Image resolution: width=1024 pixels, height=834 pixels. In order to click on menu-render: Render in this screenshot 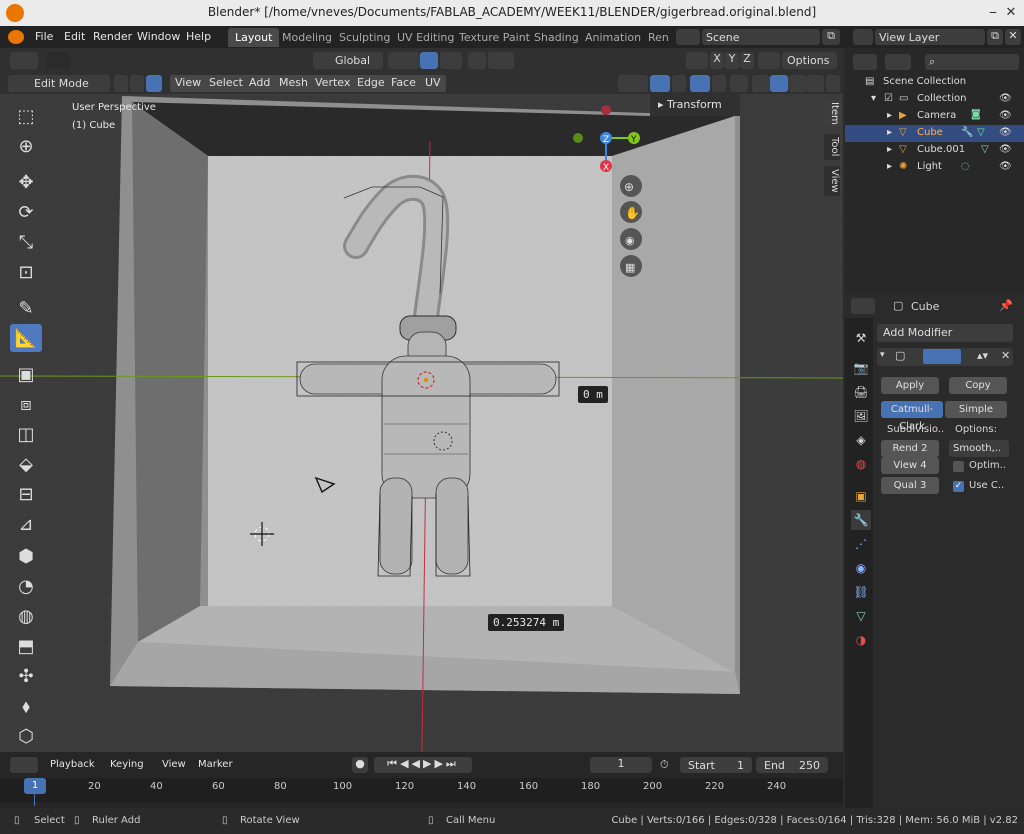, I will do `click(112, 36)`.